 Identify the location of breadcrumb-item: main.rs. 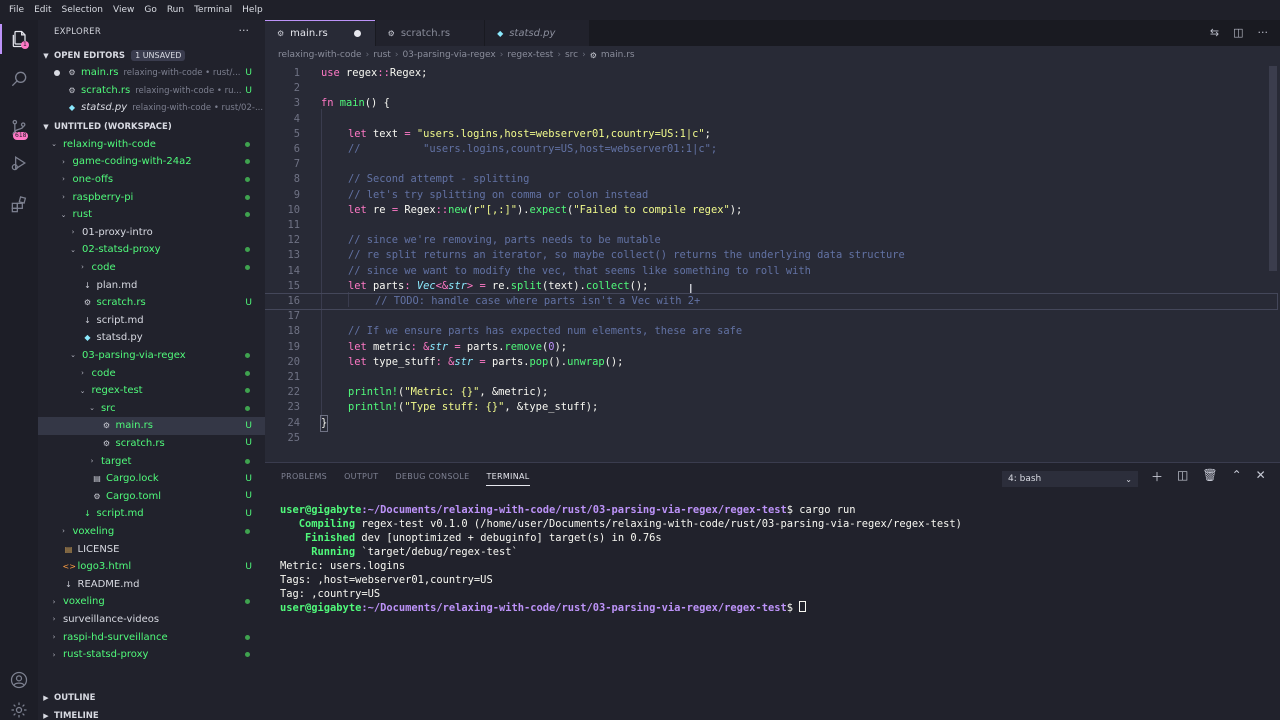
(618, 55).